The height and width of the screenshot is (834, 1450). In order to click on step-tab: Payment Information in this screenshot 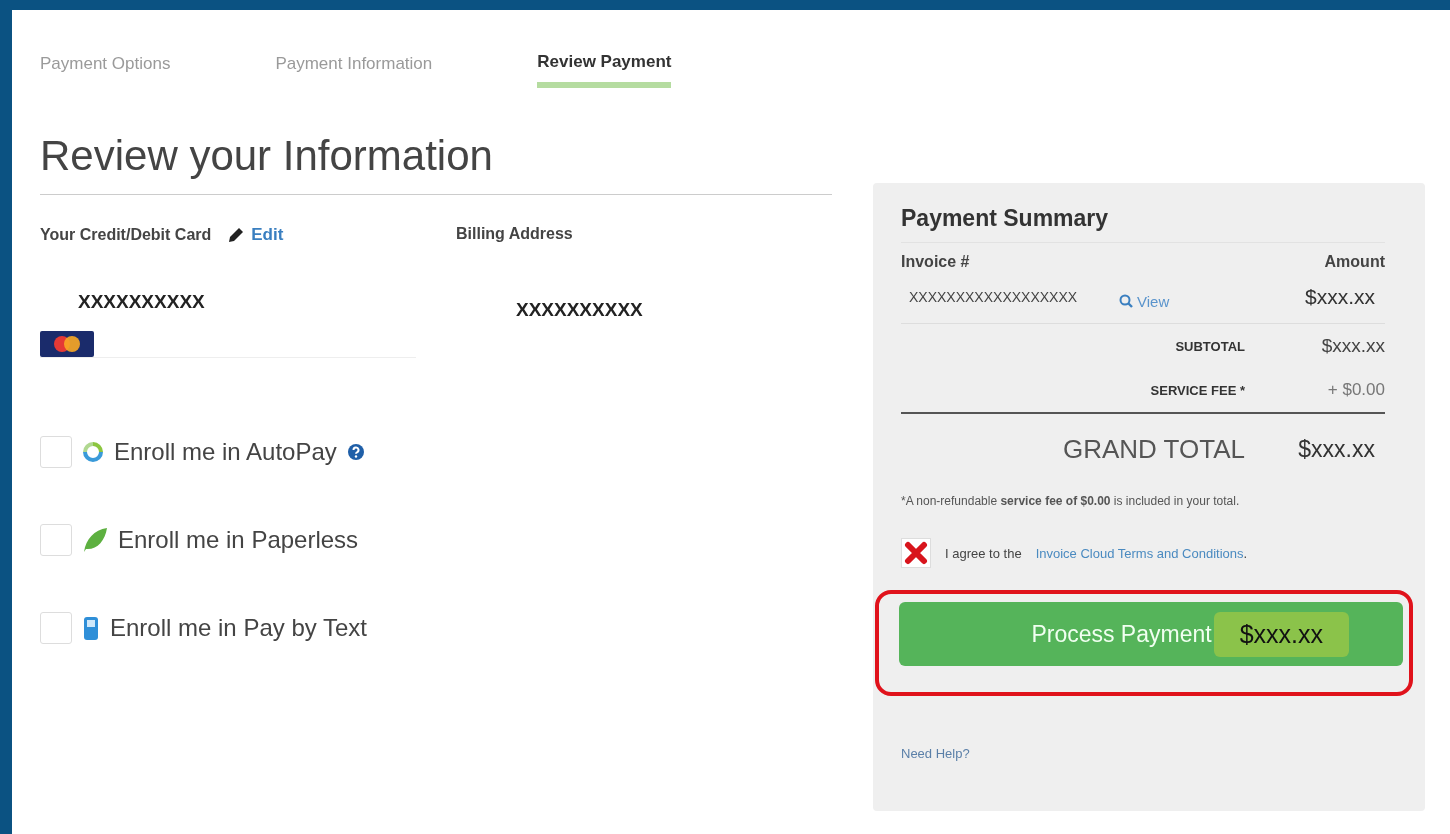, I will do `click(354, 70)`.